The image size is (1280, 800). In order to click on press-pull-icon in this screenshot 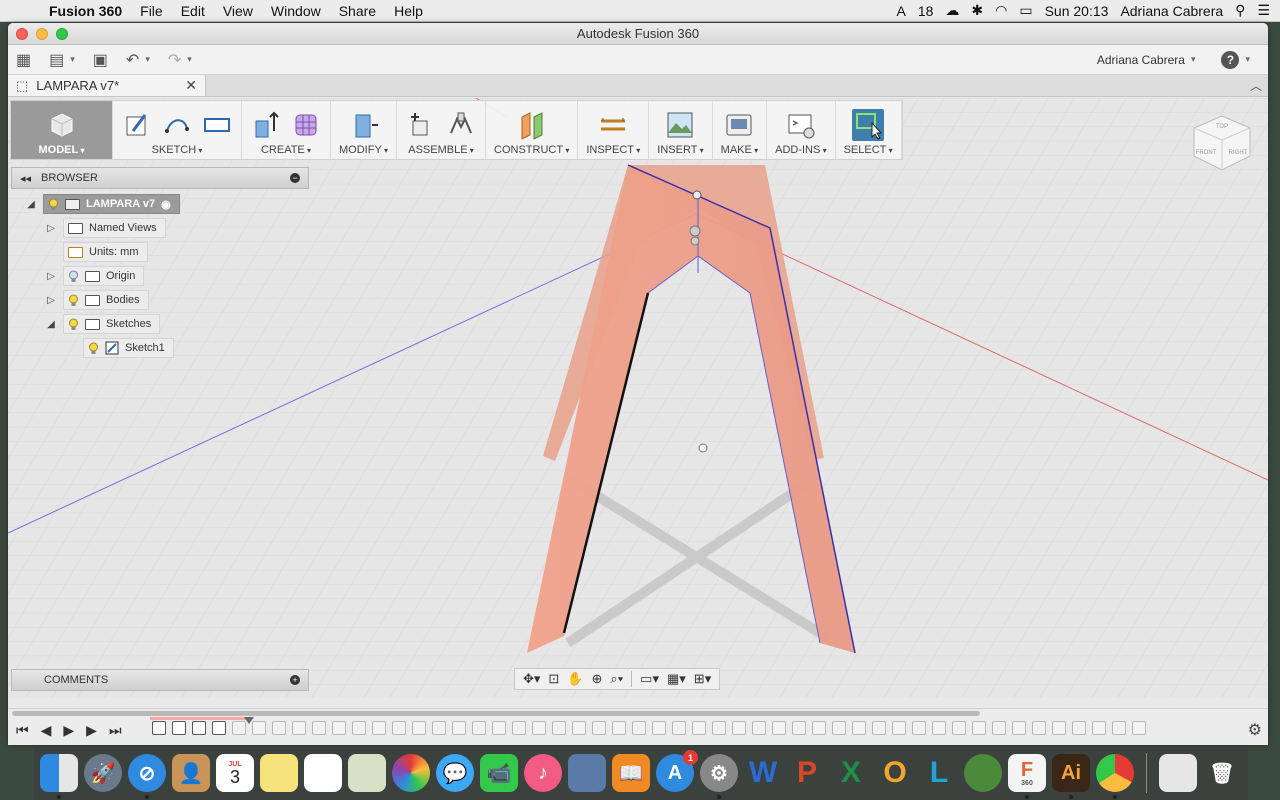, I will do `click(364, 125)`.